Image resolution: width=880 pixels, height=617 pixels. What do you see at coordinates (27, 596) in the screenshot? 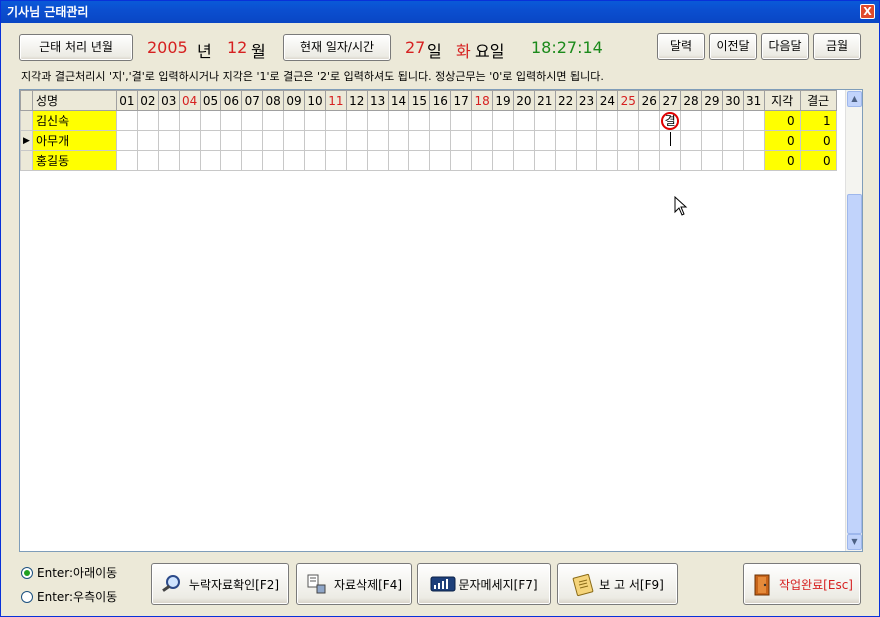
I see `radio-right-dot` at bounding box center [27, 596].